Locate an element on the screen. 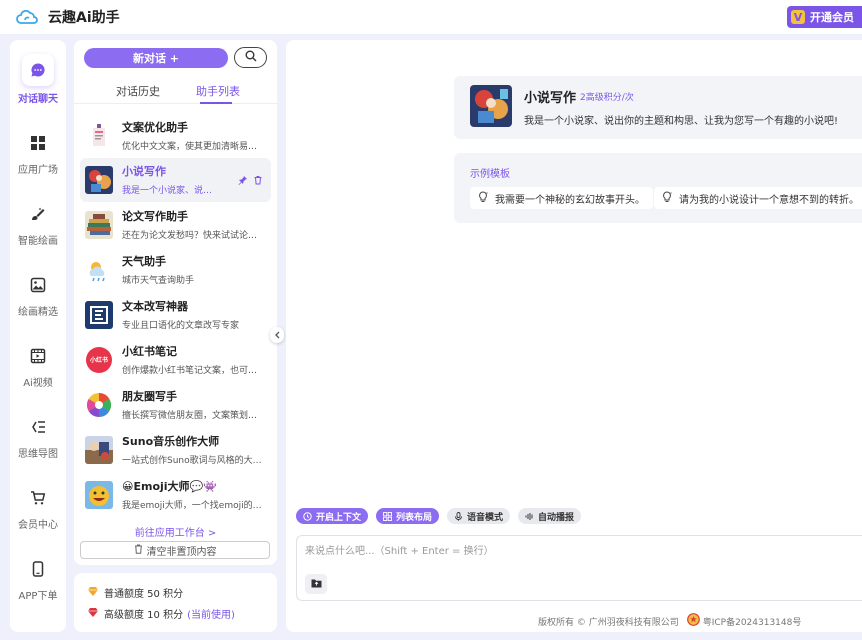  upload-button is located at coordinates (316, 584).